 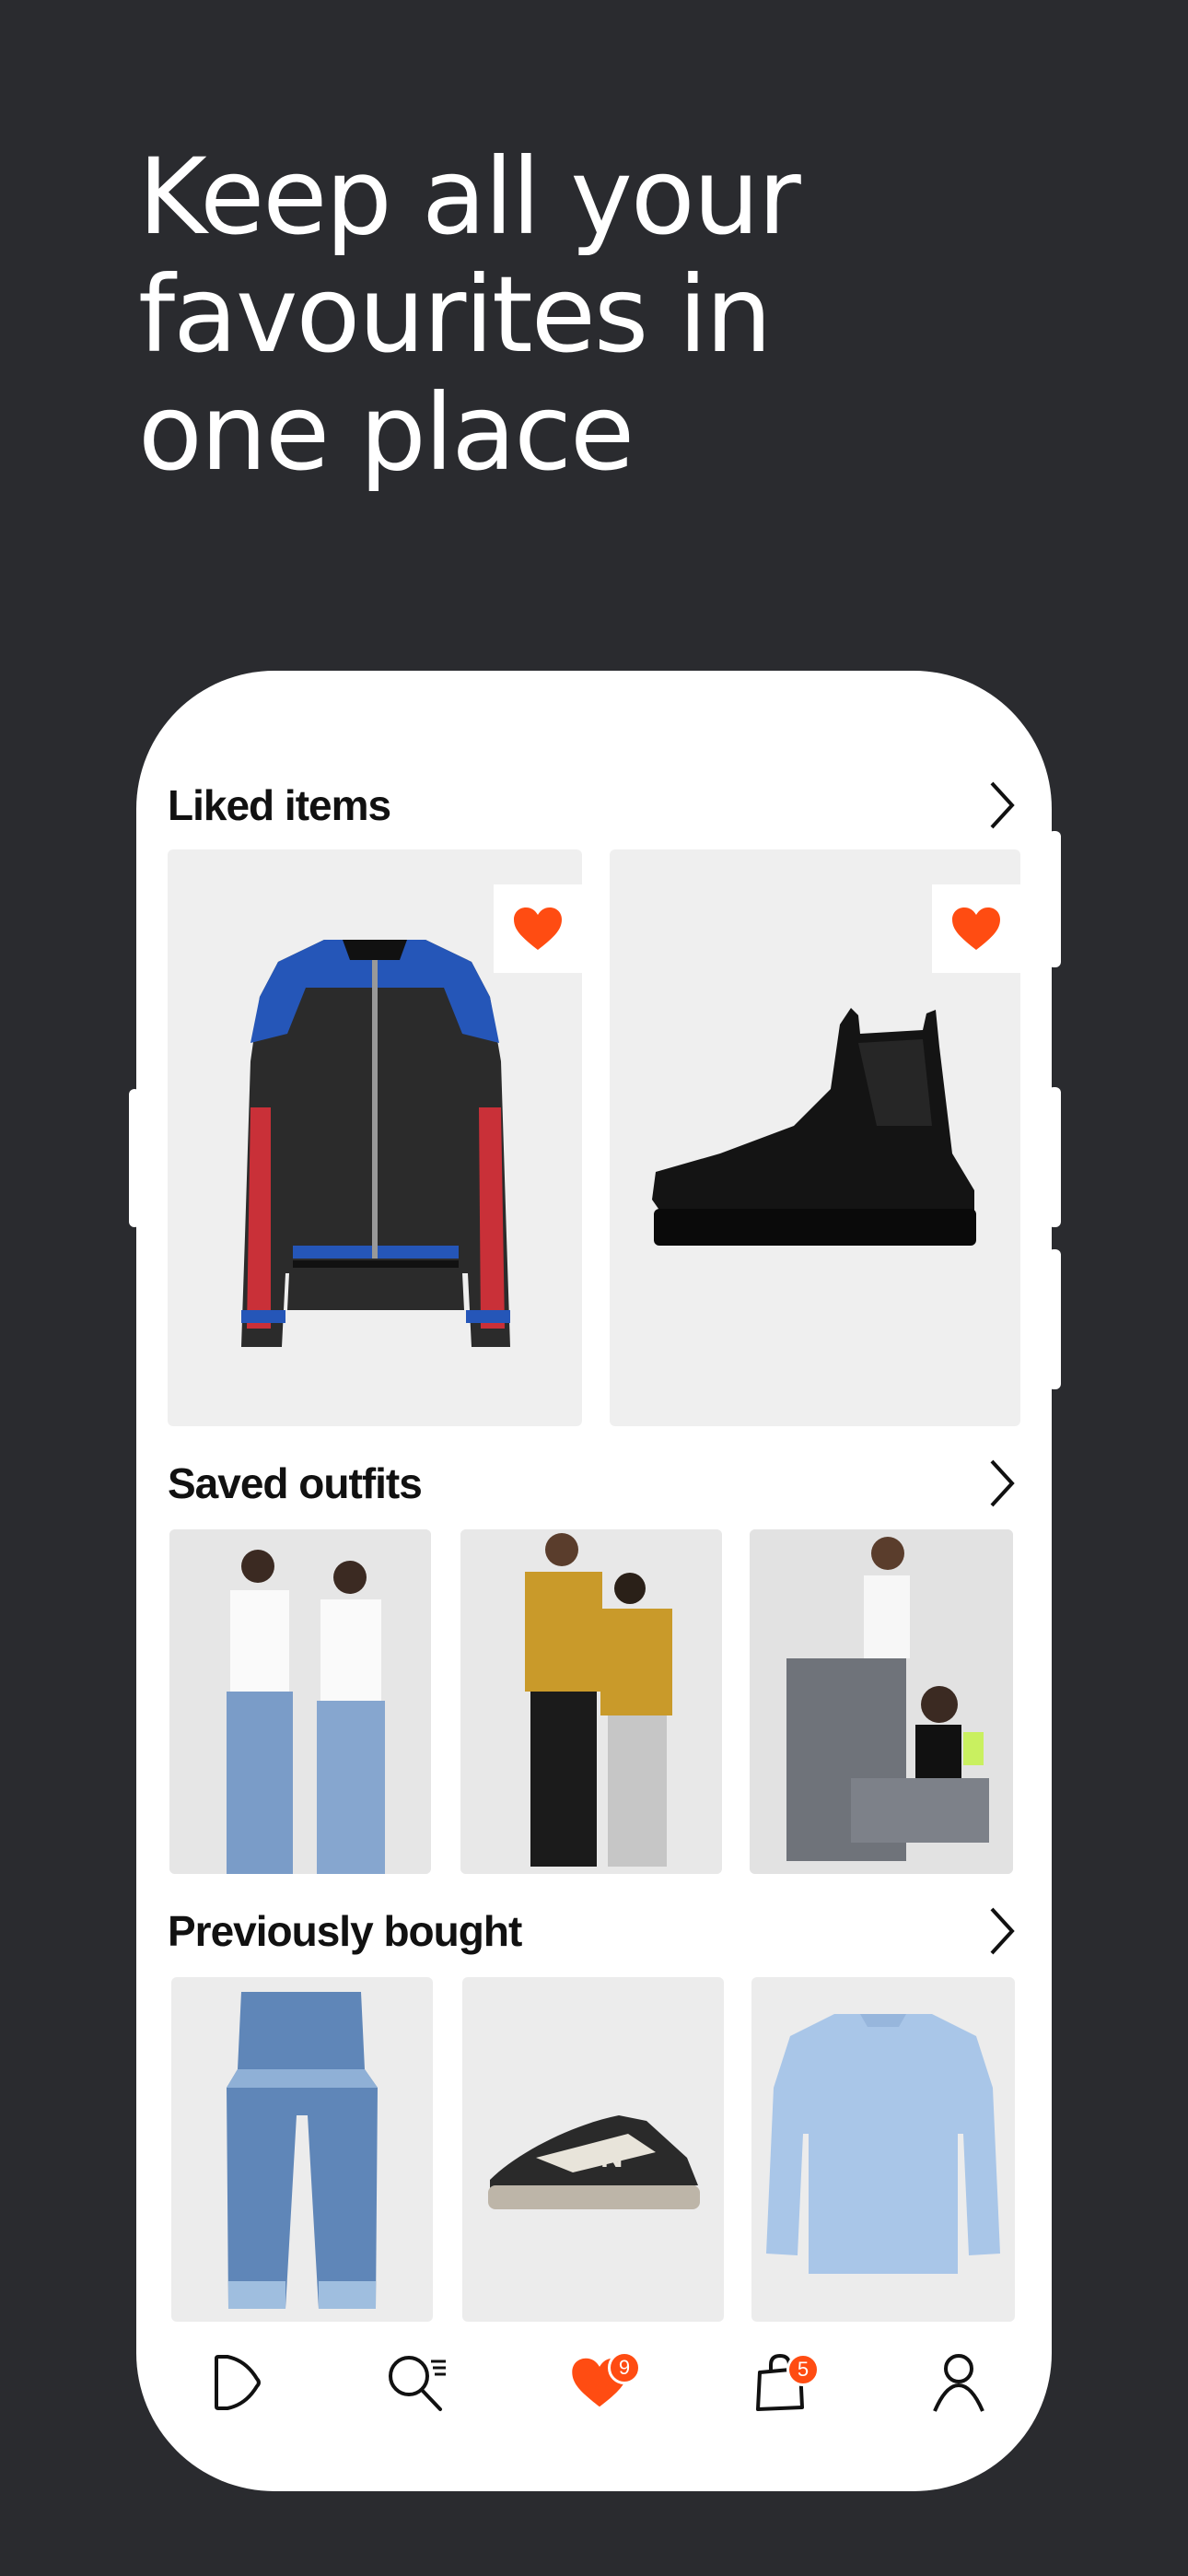 I want to click on previously-bought-header: Previously bought, so click(x=594, y=1931).